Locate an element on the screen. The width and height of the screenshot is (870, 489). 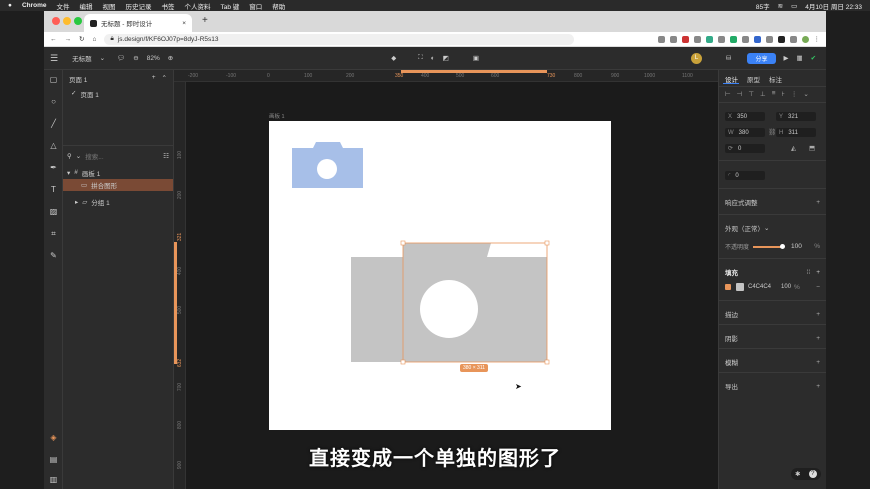
comment-icon: 💬︎ is located at coordinates (121, 58).